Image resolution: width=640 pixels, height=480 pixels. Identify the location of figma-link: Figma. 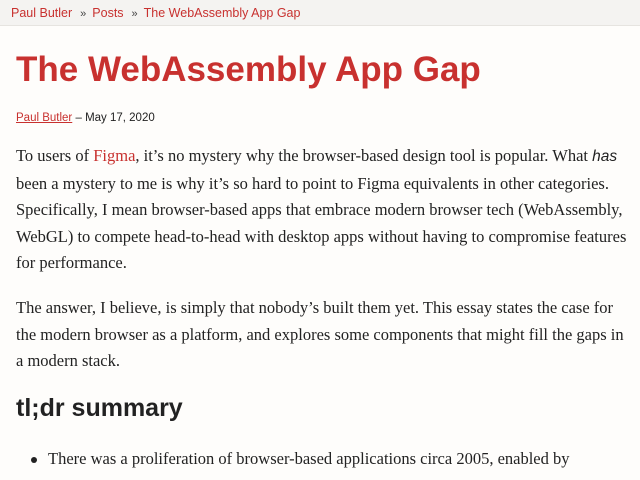
(114, 155).